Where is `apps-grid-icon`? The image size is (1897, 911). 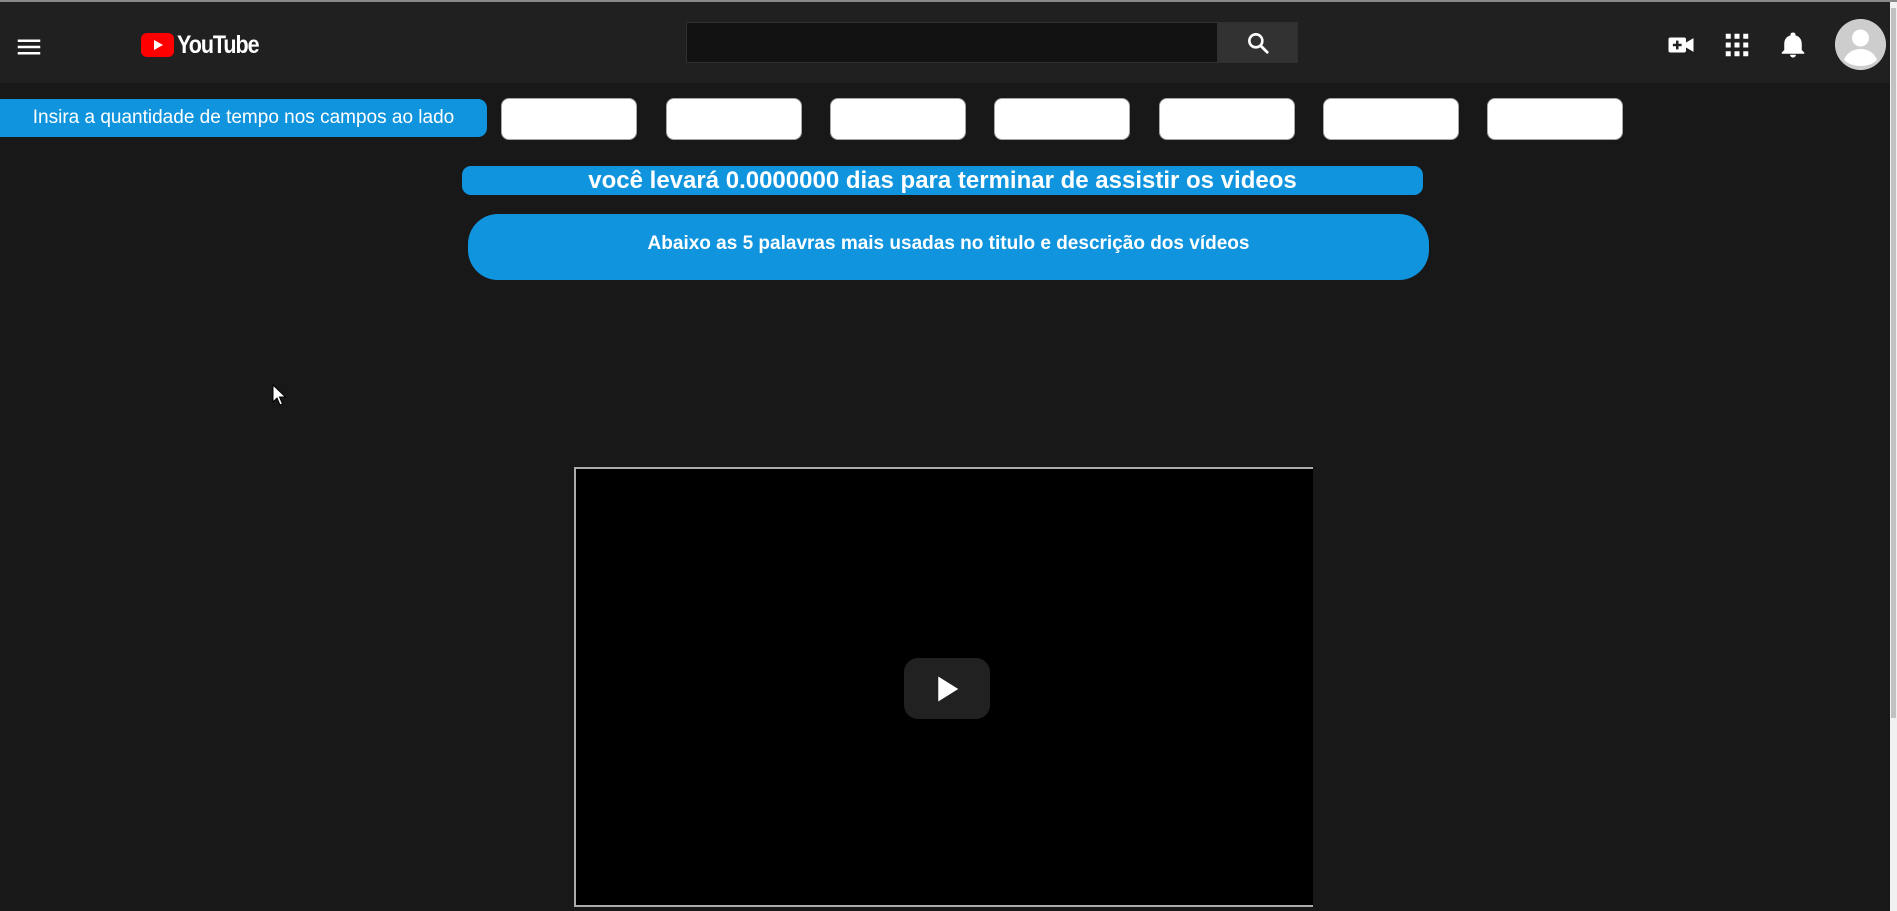 apps-grid-icon is located at coordinates (1737, 45).